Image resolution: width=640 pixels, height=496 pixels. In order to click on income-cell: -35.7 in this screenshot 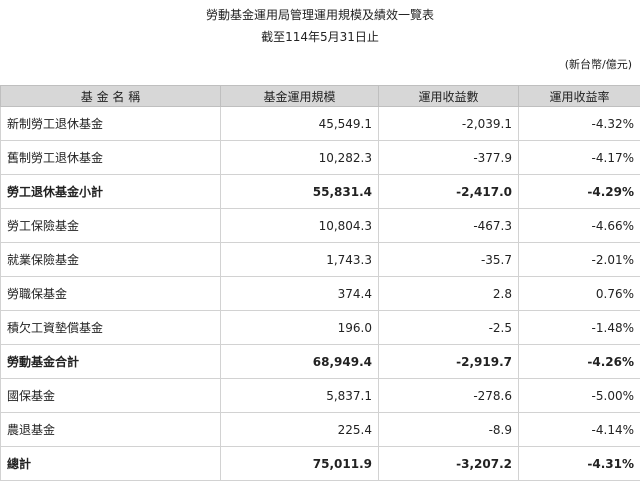, I will do `click(448, 259)`.